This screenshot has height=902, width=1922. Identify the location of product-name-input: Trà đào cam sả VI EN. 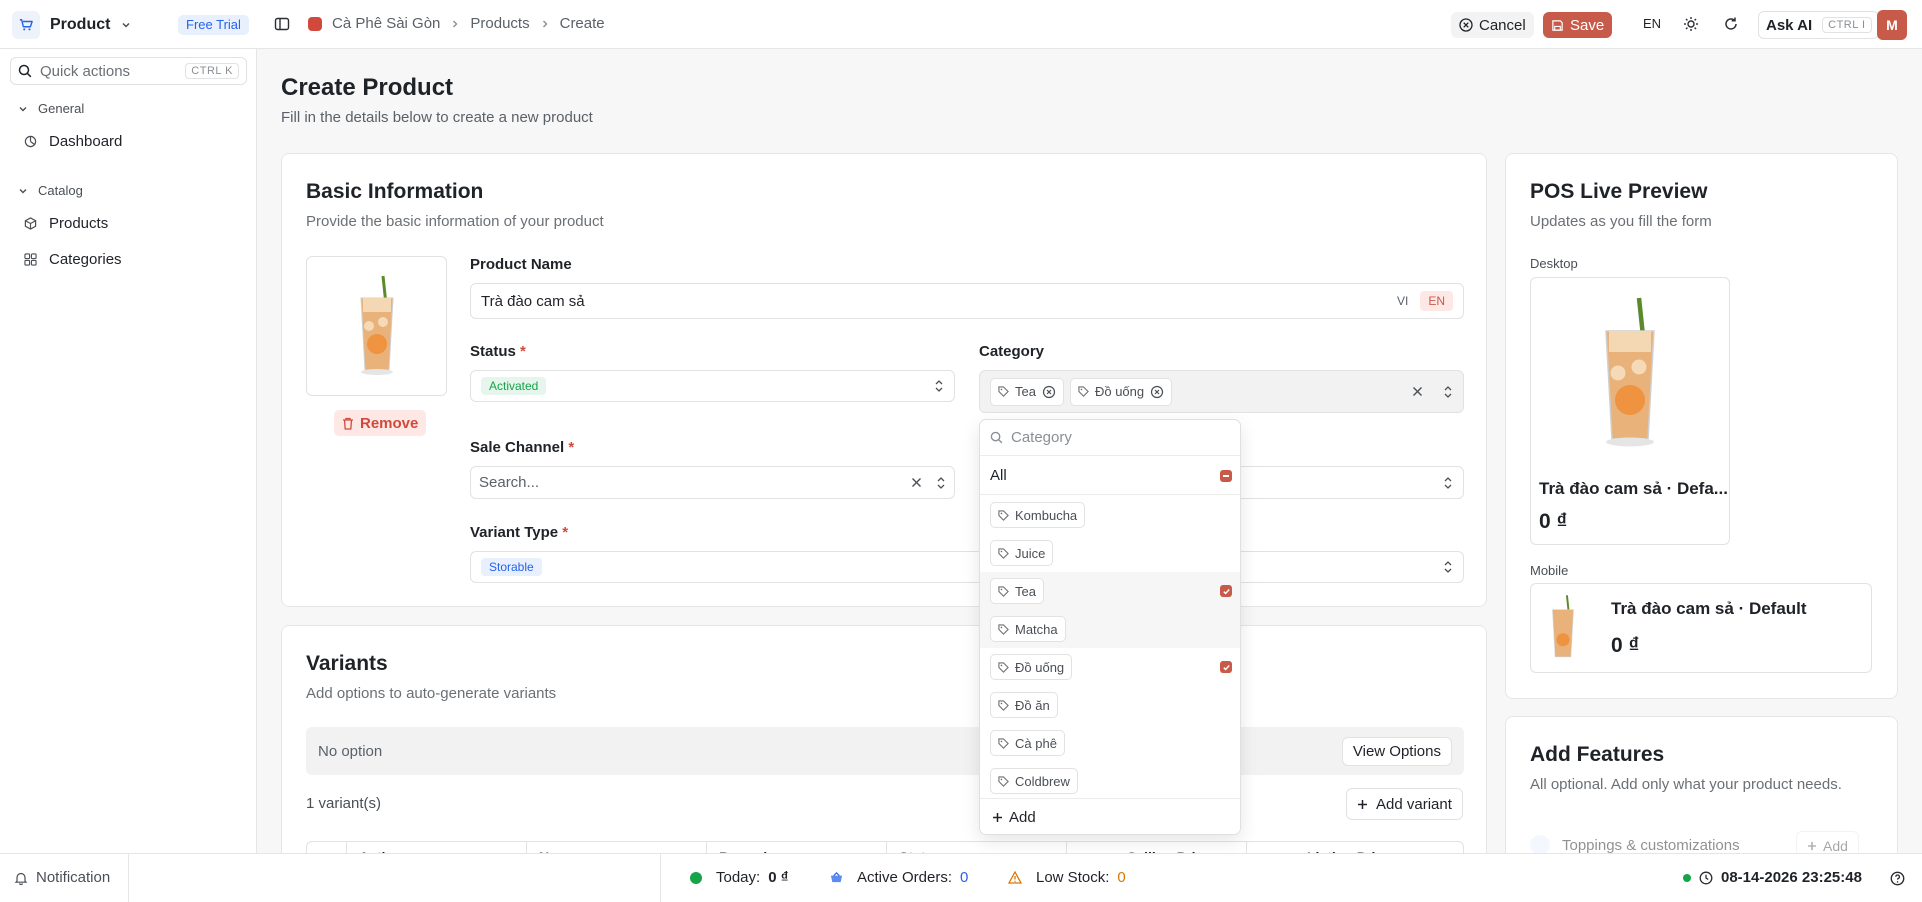
(967, 301).